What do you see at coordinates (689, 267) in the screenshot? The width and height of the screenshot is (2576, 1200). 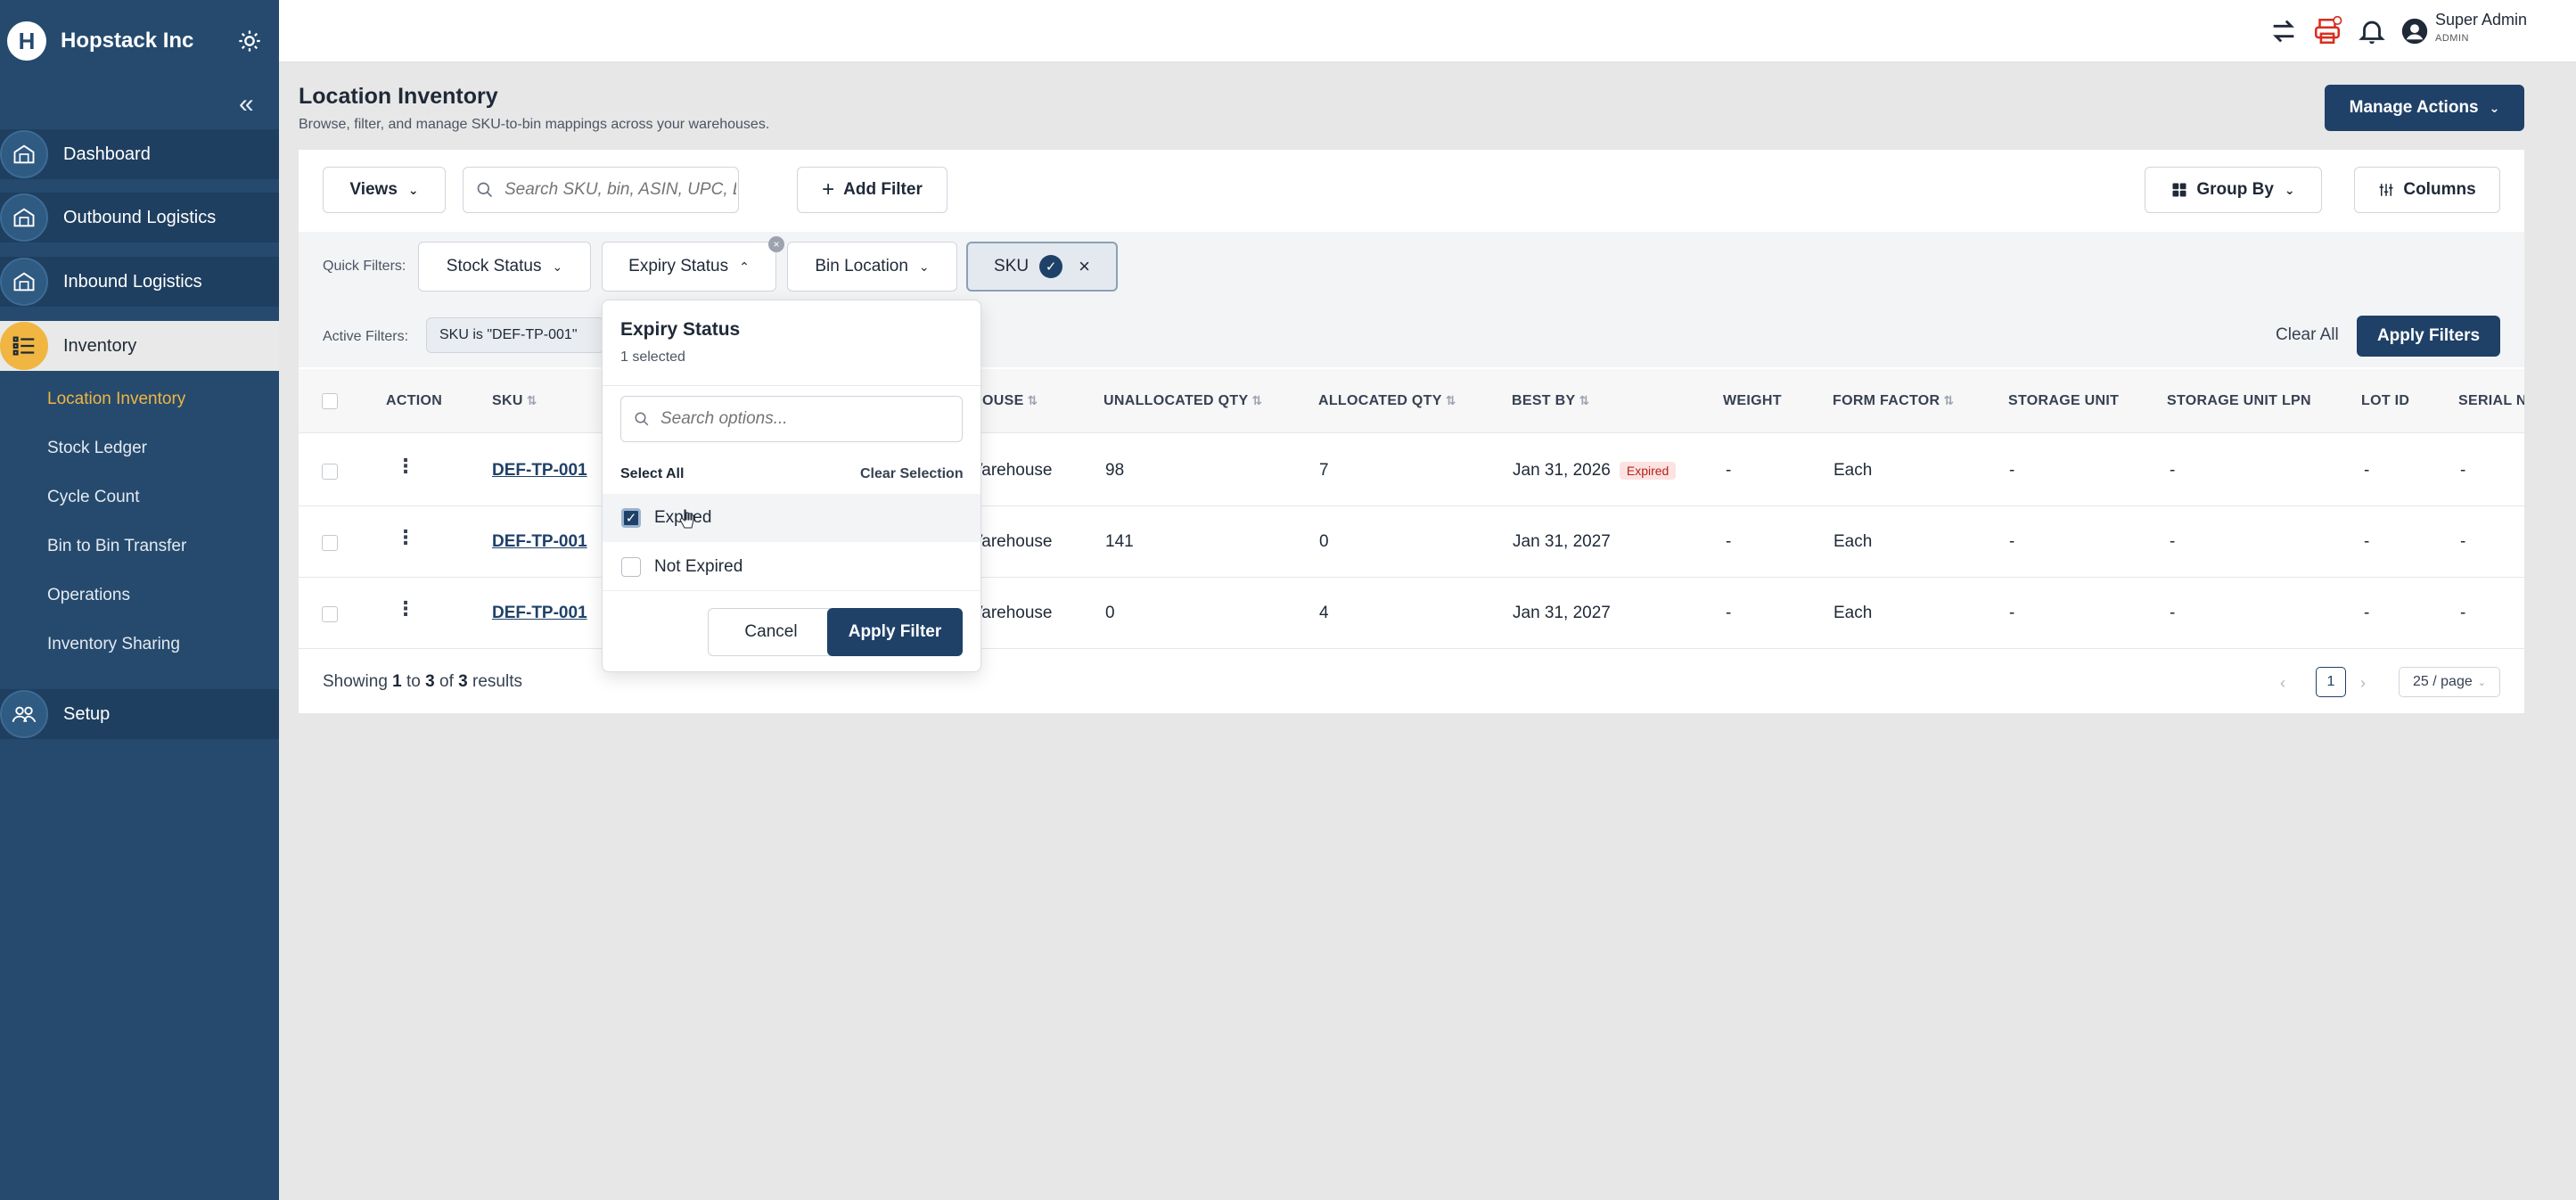 I see `expiry-status-filter: Expiry Status ⌃` at bounding box center [689, 267].